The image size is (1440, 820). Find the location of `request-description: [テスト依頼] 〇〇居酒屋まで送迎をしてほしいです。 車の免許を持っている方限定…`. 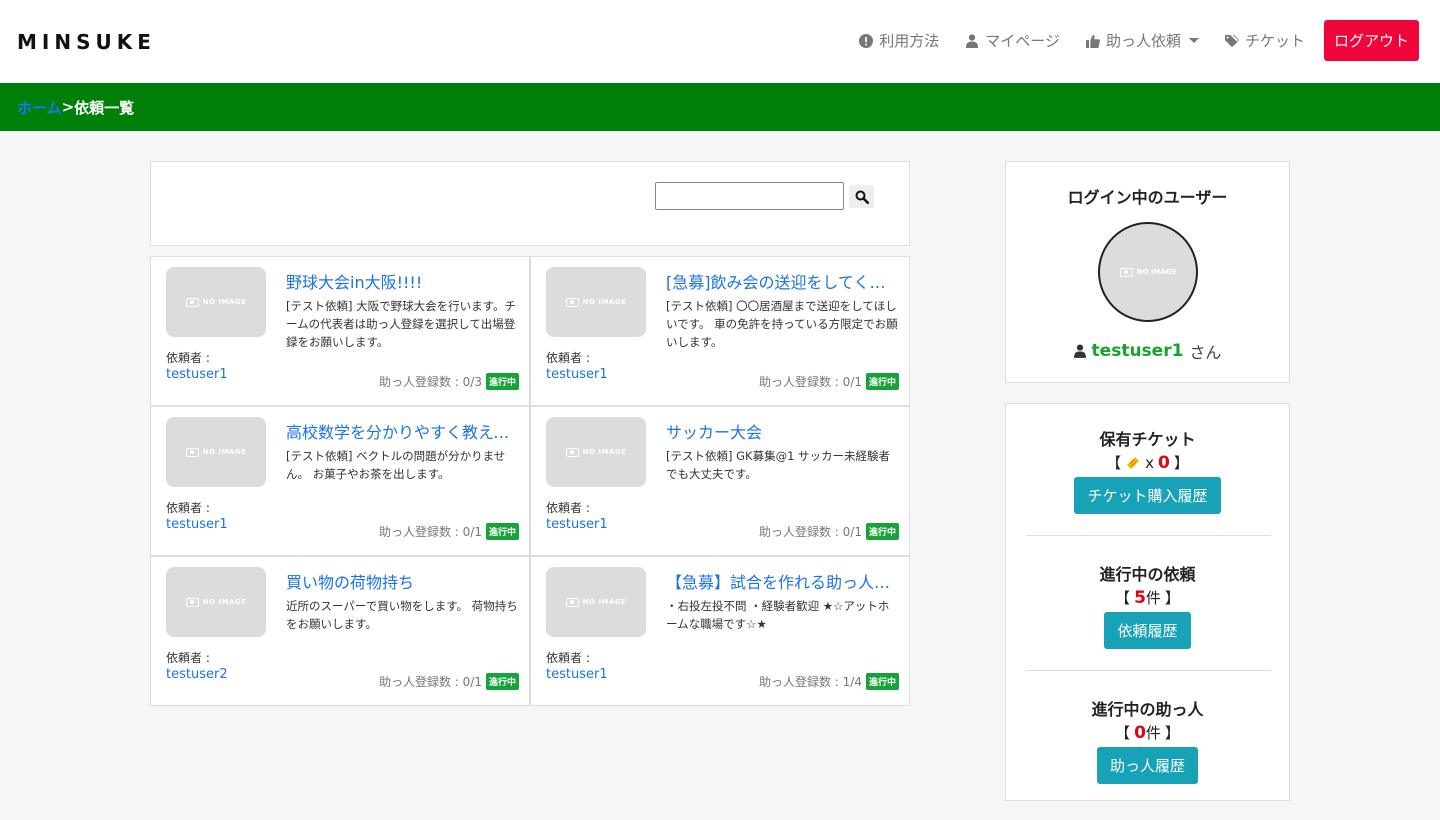

request-description: [テスト依頼] 〇〇居酒屋まで送迎をしてほしいです。 車の免許を持っている方限定… is located at coordinates (782, 324).